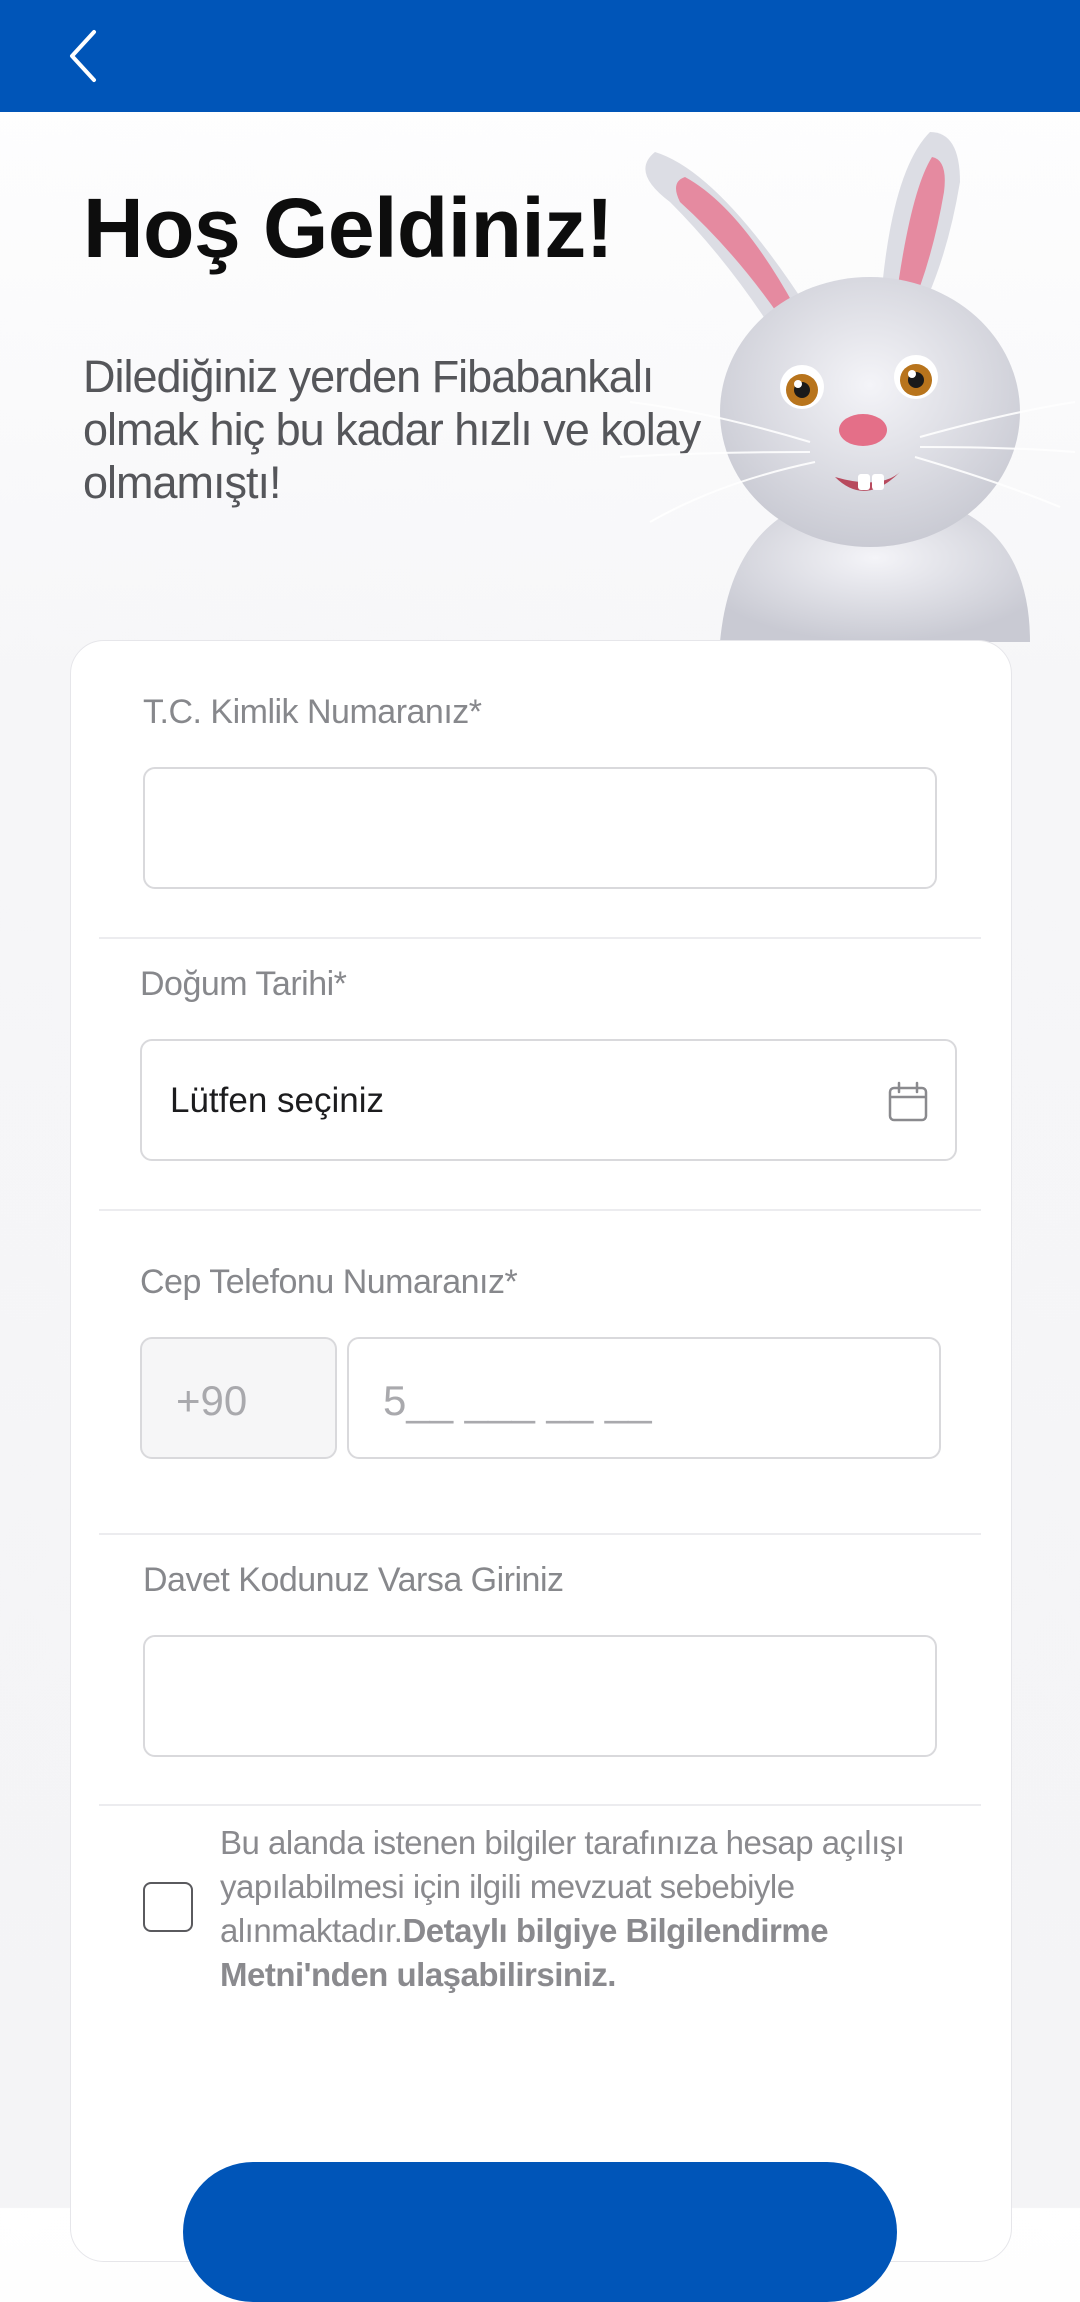 This screenshot has height=2302, width=1080. I want to click on phone-label: Cep Telefonu Numaranız*, so click(329, 1282).